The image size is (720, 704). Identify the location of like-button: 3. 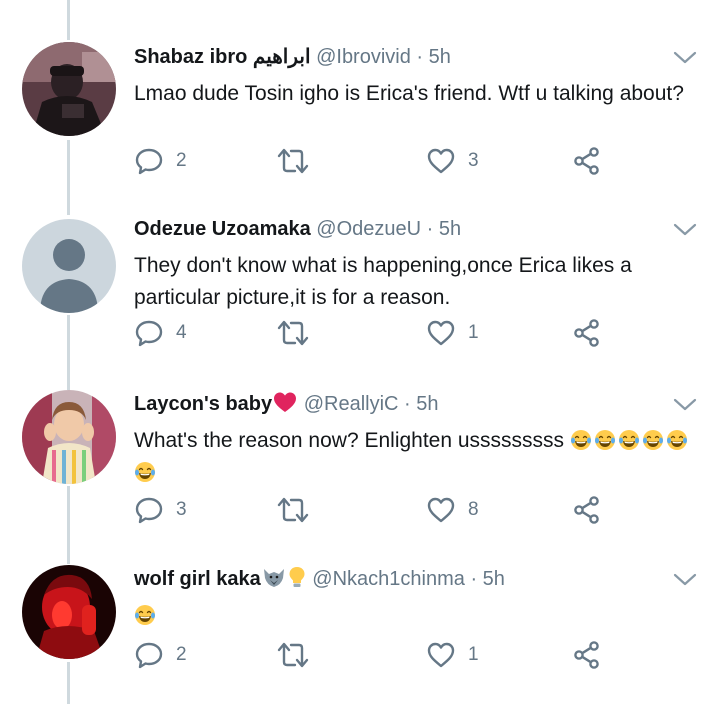
(452, 161).